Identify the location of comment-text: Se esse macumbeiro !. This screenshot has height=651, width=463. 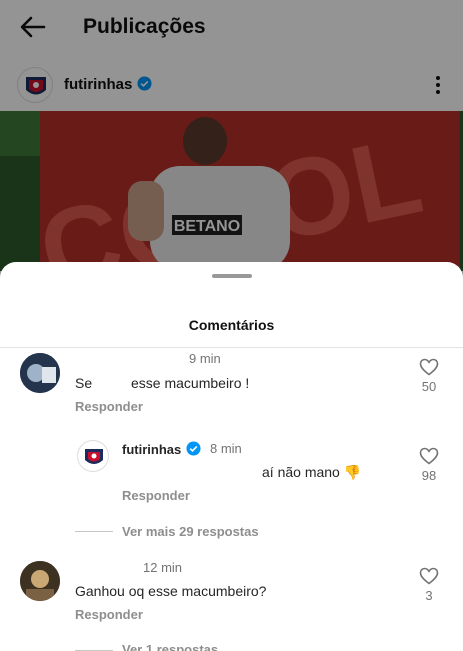
(162, 383).